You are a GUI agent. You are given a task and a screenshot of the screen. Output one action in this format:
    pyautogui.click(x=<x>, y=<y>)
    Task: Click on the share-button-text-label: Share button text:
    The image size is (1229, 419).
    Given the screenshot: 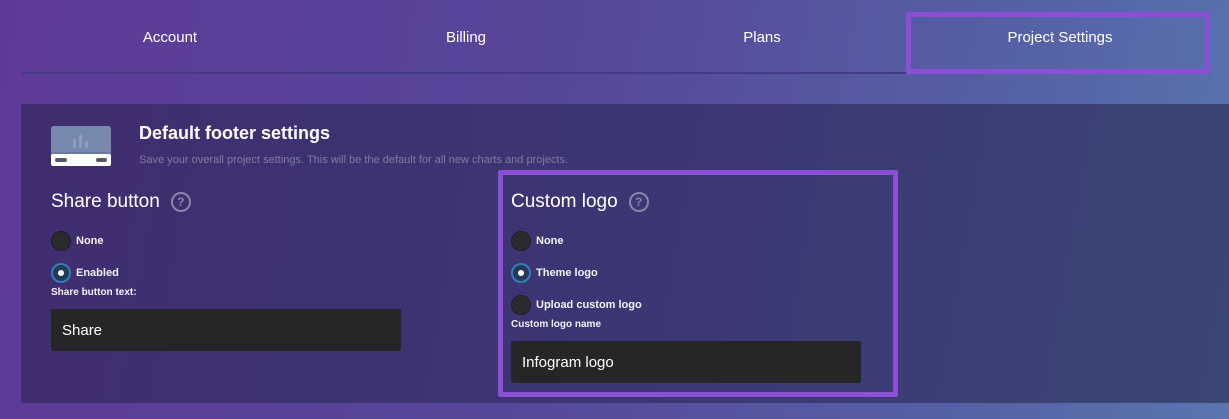 What is the action you would take?
    pyautogui.click(x=94, y=292)
    